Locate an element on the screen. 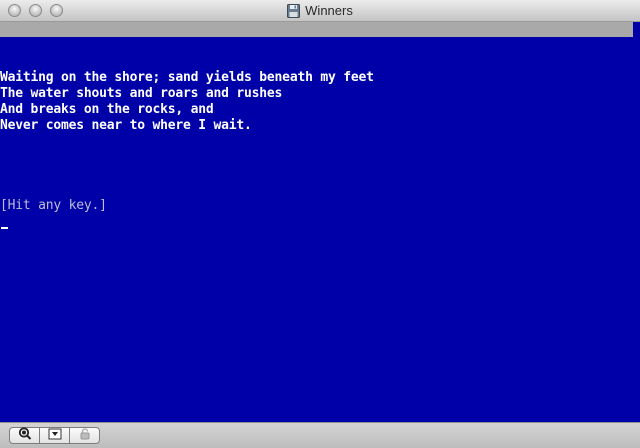 Image resolution: width=640 pixels, height=448 pixels. dropdown-arrow-icon is located at coordinates (55, 436).